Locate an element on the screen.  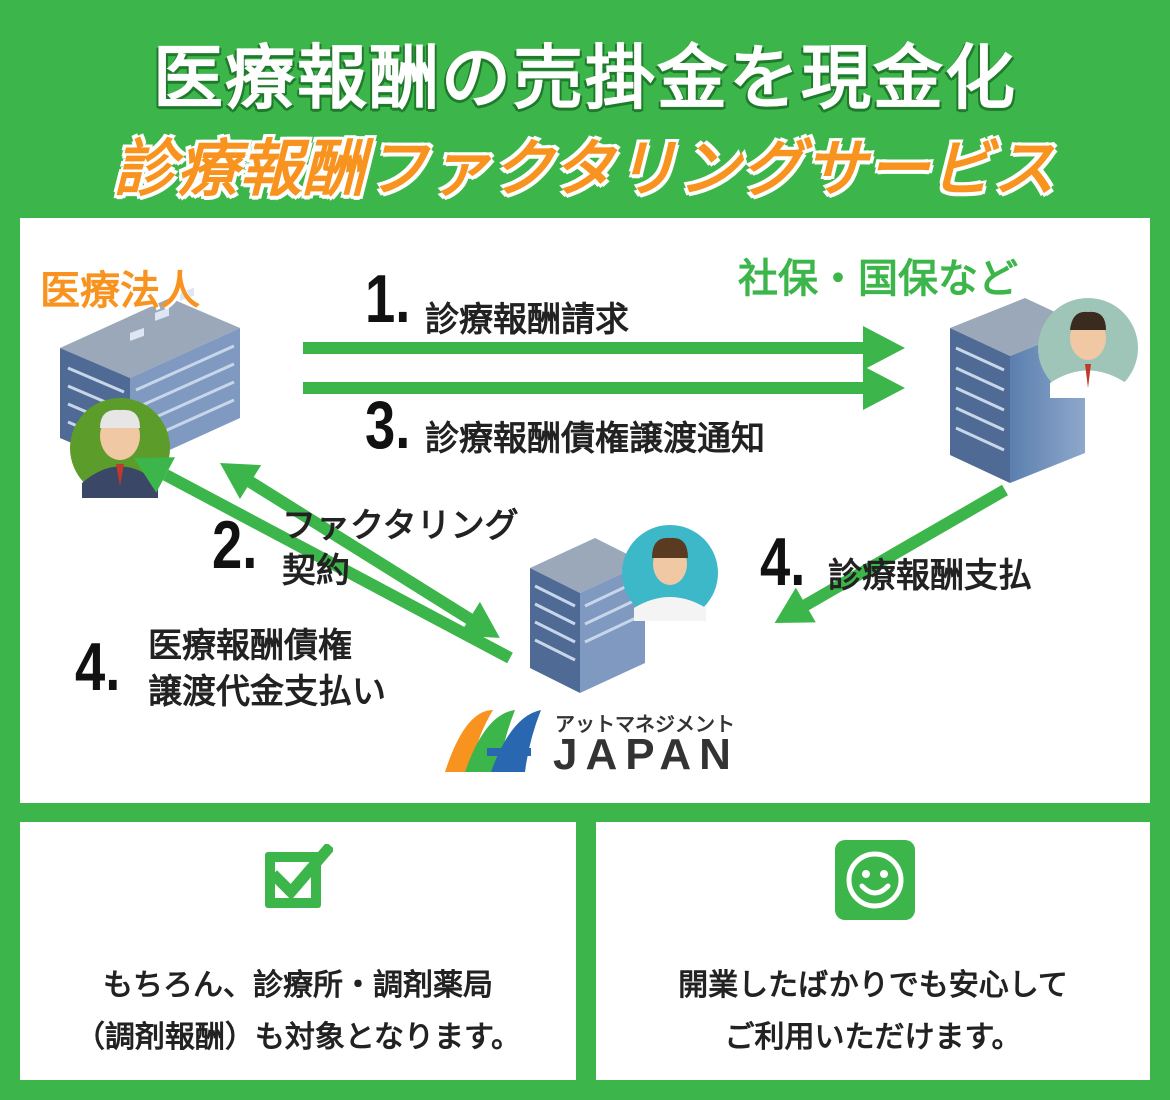
logo-maintext: JAPAN is located at coordinates (646, 754).